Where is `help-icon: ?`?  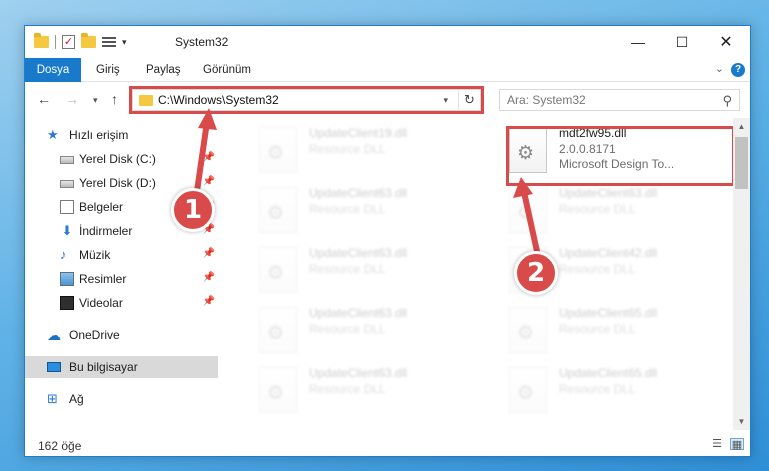 help-icon: ? is located at coordinates (738, 70).